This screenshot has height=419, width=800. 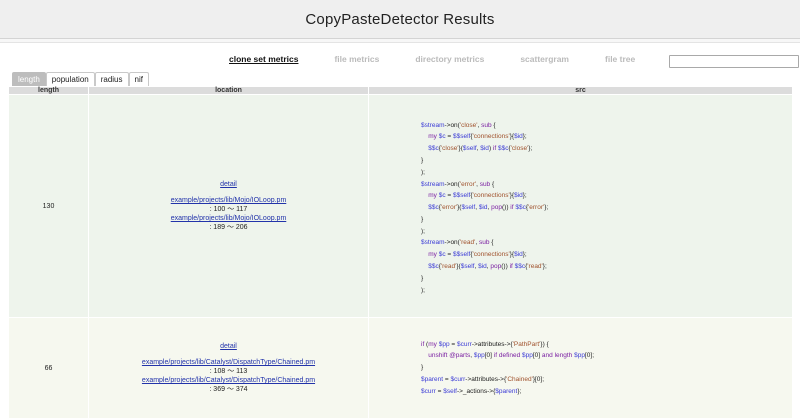 I want to click on page-header: CopyPasteDetector Results, so click(x=400, y=19).